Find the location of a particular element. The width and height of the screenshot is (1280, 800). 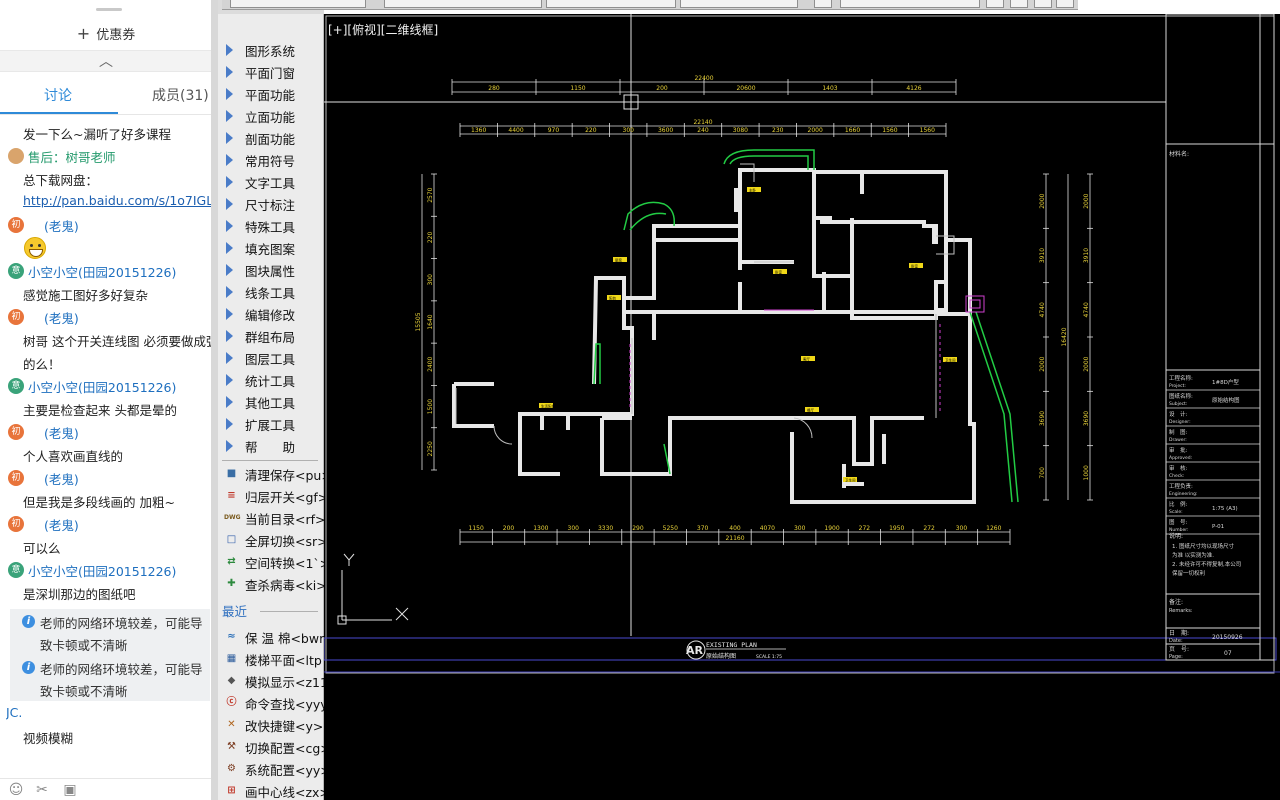

drag-handle is located at coordinates (109, 9).